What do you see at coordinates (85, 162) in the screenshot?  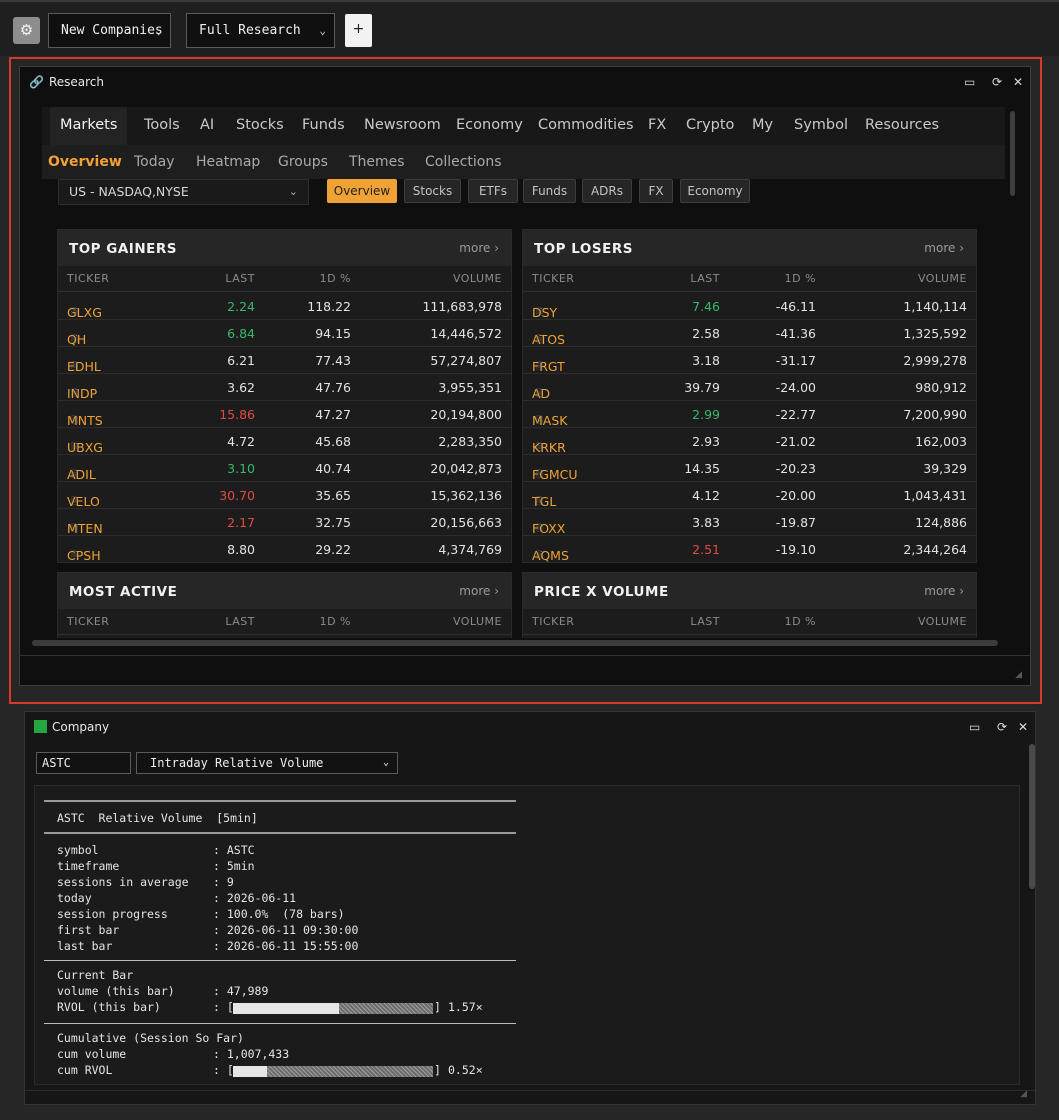 I see `subtab-overview: Overview` at bounding box center [85, 162].